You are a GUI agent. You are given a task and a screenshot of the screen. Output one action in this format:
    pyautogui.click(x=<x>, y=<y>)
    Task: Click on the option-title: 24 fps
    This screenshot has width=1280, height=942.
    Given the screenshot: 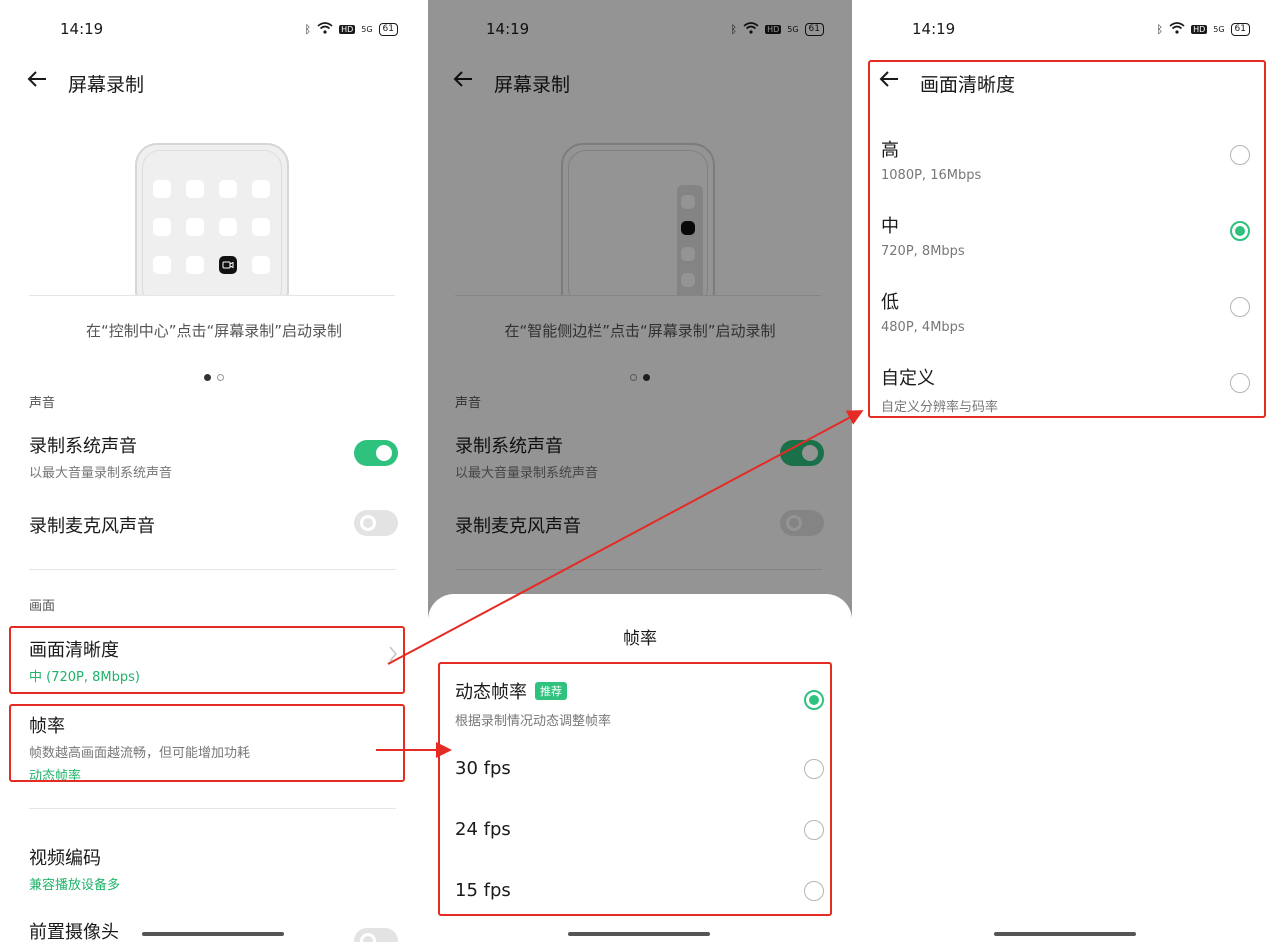 What is the action you would take?
    pyautogui.click(x=483, y=829)
    